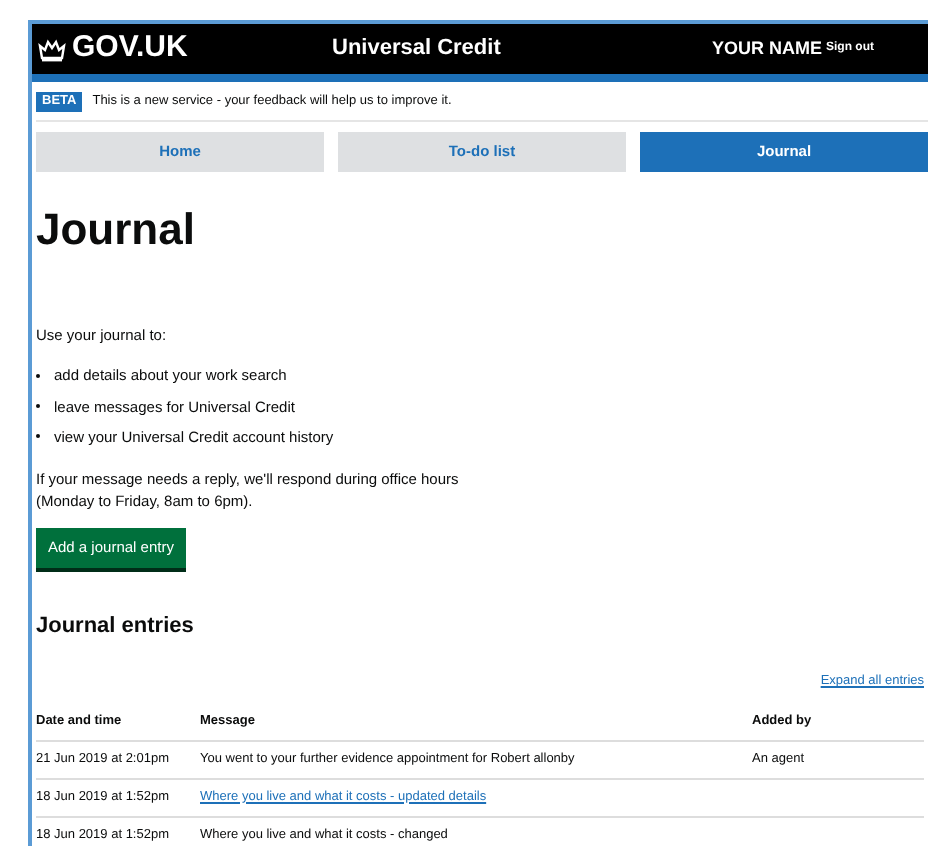 The height and width of the screenshot is (846, 928). What do you see at coordinates (116, 230) in the screenshot?
I see `page-title: Journal` at bounding box center [116, 230].